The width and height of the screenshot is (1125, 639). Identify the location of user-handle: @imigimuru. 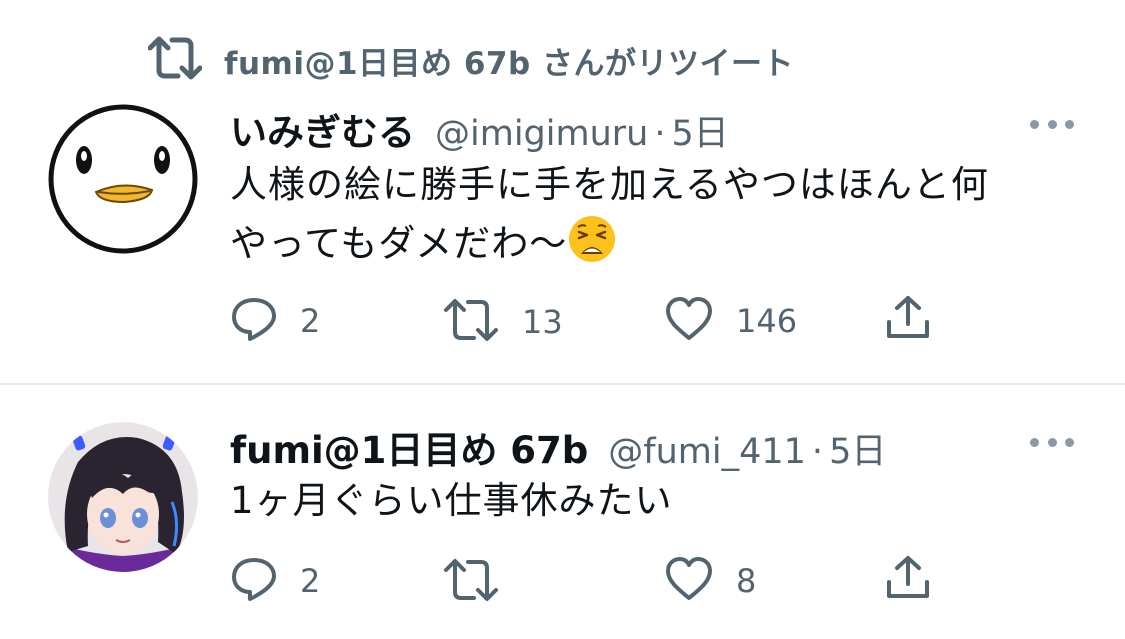
(541, 134).